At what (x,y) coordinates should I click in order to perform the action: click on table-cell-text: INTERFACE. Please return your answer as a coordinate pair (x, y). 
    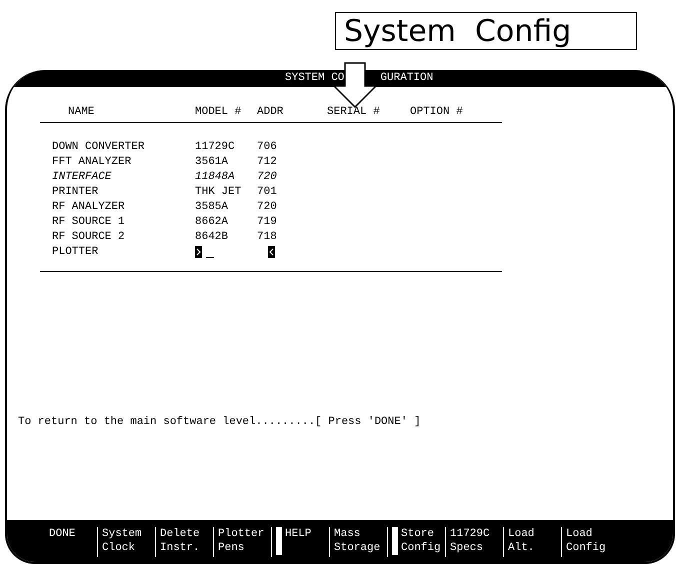
    Looking at the image, I should click on (81, 176).